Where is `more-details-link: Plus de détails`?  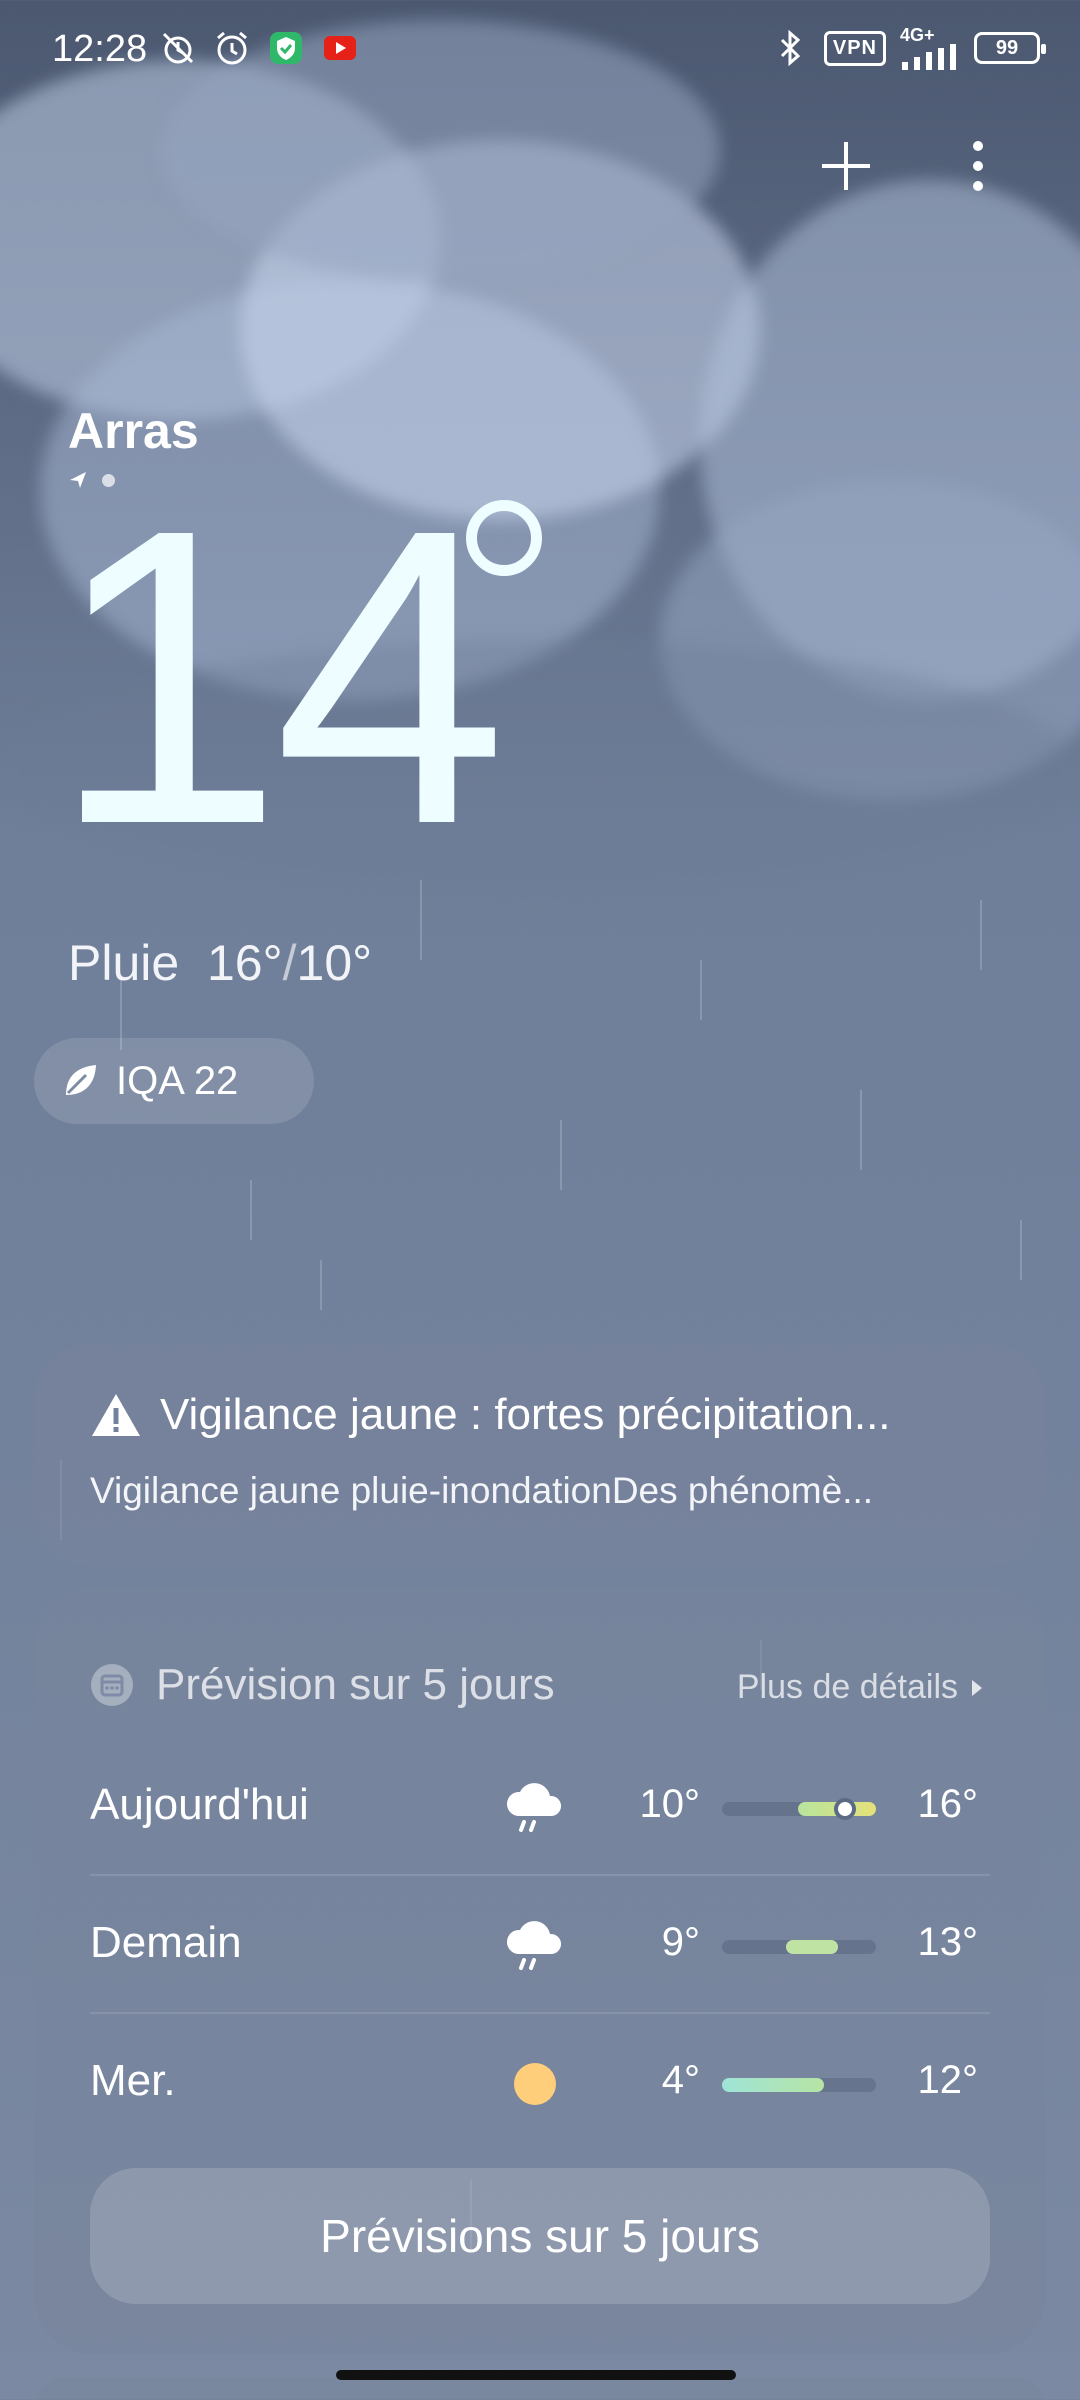 more-details-link: Plus de détails is located at coordinates (860, 1687).